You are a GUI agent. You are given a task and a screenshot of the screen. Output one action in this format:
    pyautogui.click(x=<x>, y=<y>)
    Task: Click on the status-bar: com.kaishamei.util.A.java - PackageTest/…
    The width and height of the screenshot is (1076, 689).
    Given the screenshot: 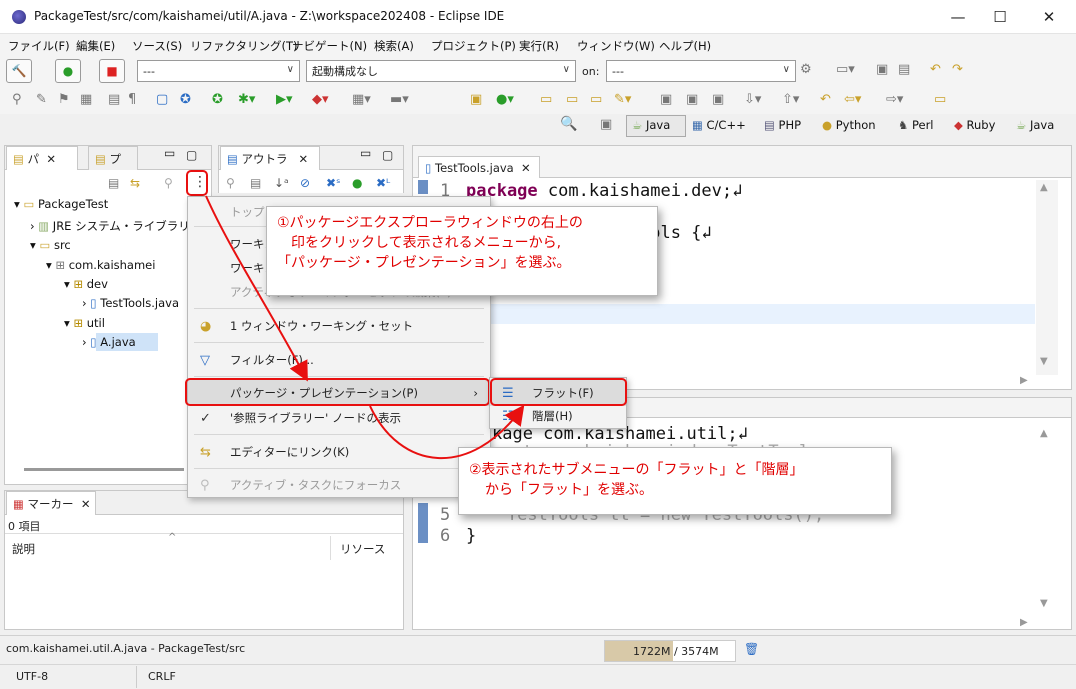 What is the action you would take?
    pyautogui.click(x=538, y=662)
    